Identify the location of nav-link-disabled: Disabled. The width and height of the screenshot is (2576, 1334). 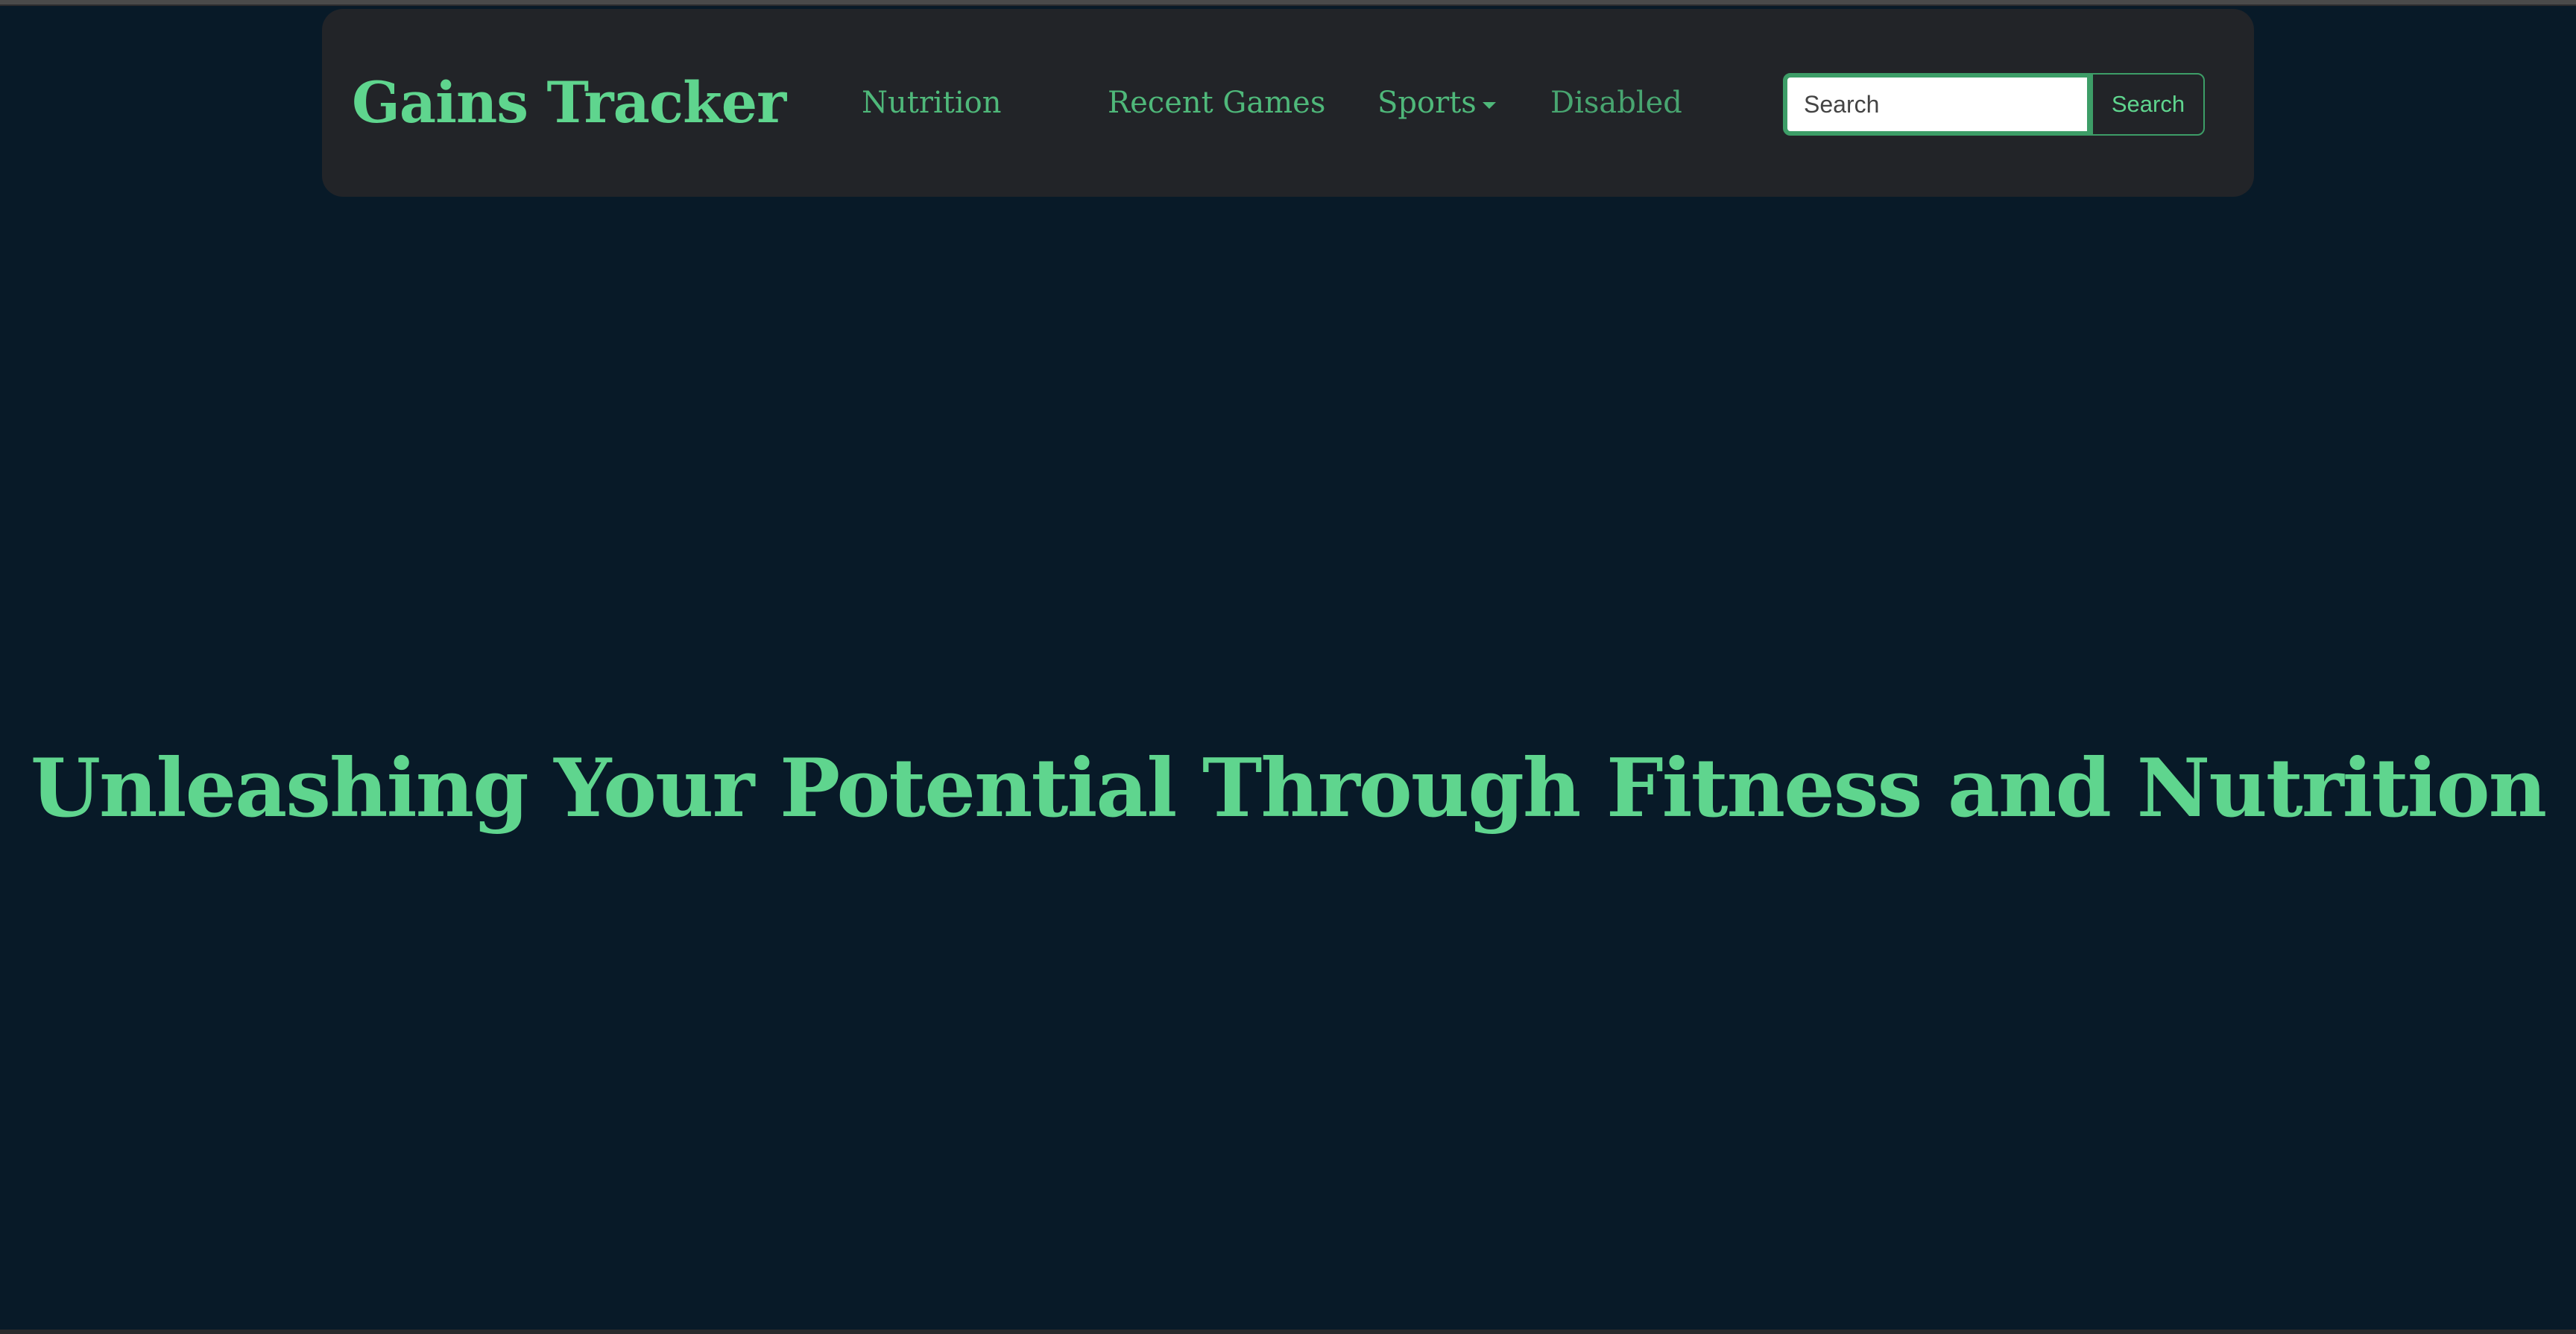
(1616, 103).